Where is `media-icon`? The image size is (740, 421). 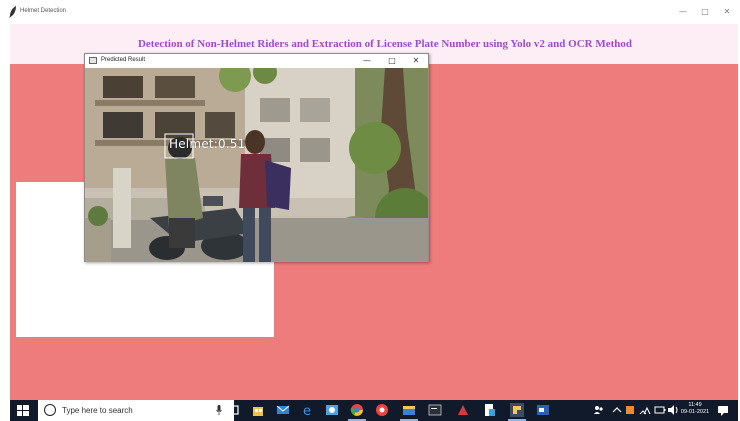 media-icon is located at coordinates (382, 410).